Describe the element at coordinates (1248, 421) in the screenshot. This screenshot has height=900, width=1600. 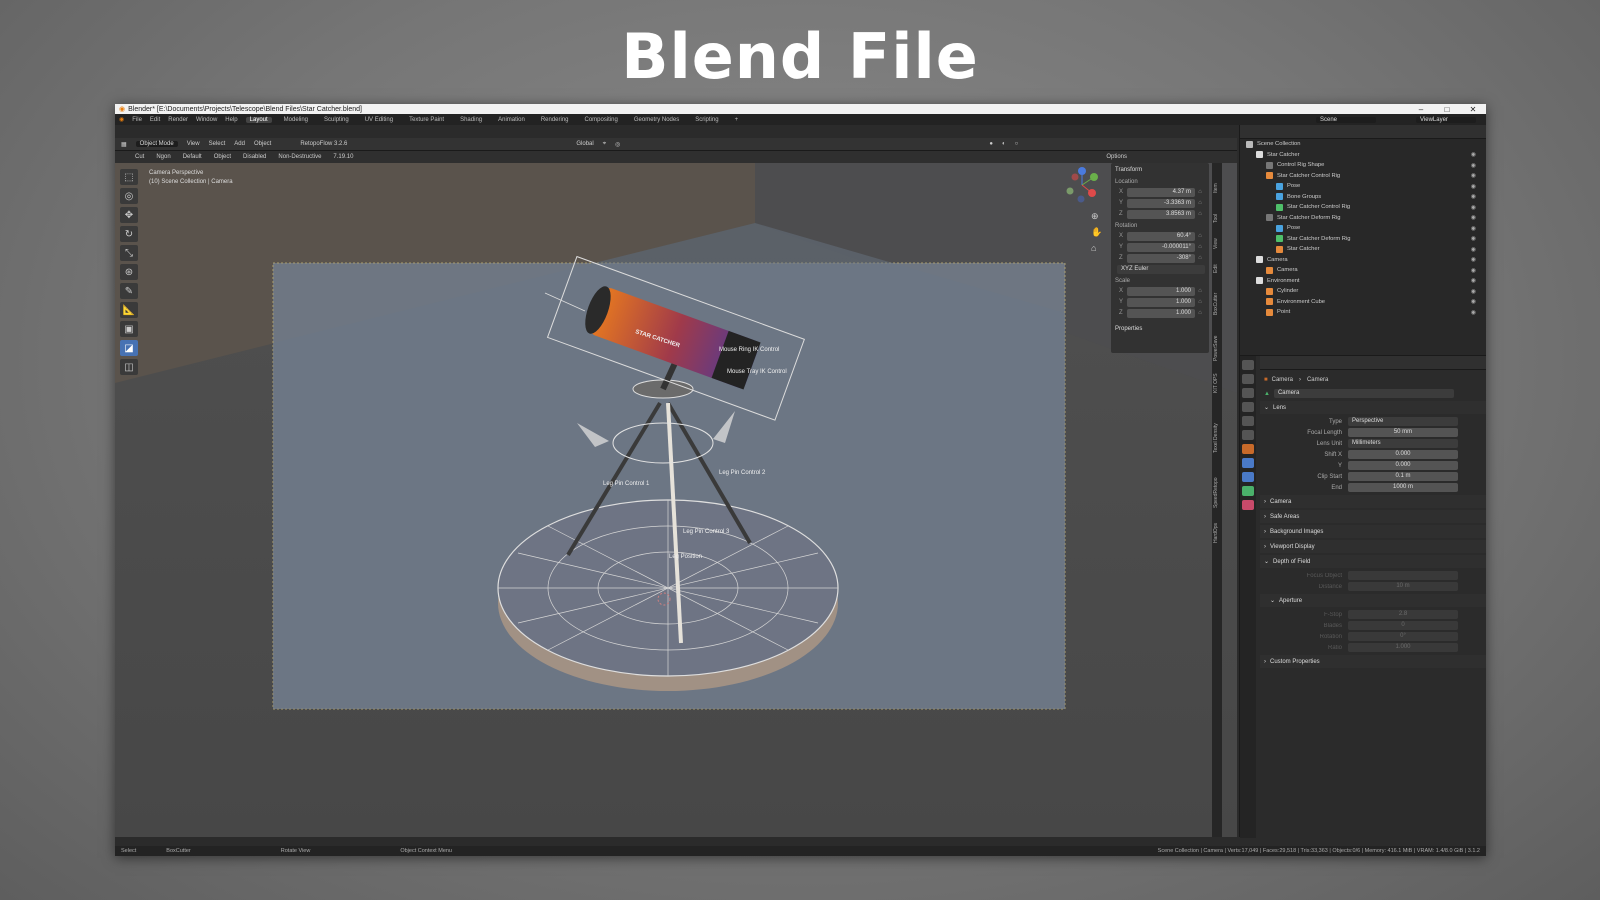
I see `scene-tab-icon` at that location.